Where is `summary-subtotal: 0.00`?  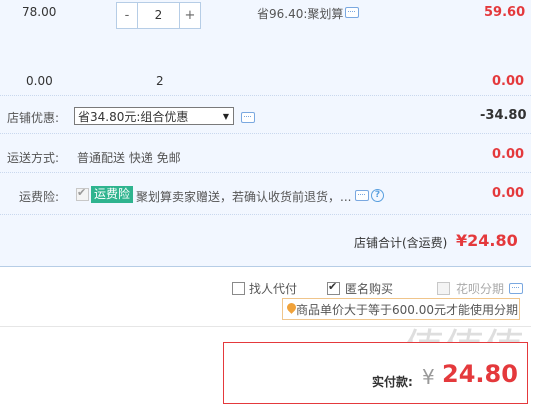 summary-subtotal: 0.00 is located at coordinates (508, 81).